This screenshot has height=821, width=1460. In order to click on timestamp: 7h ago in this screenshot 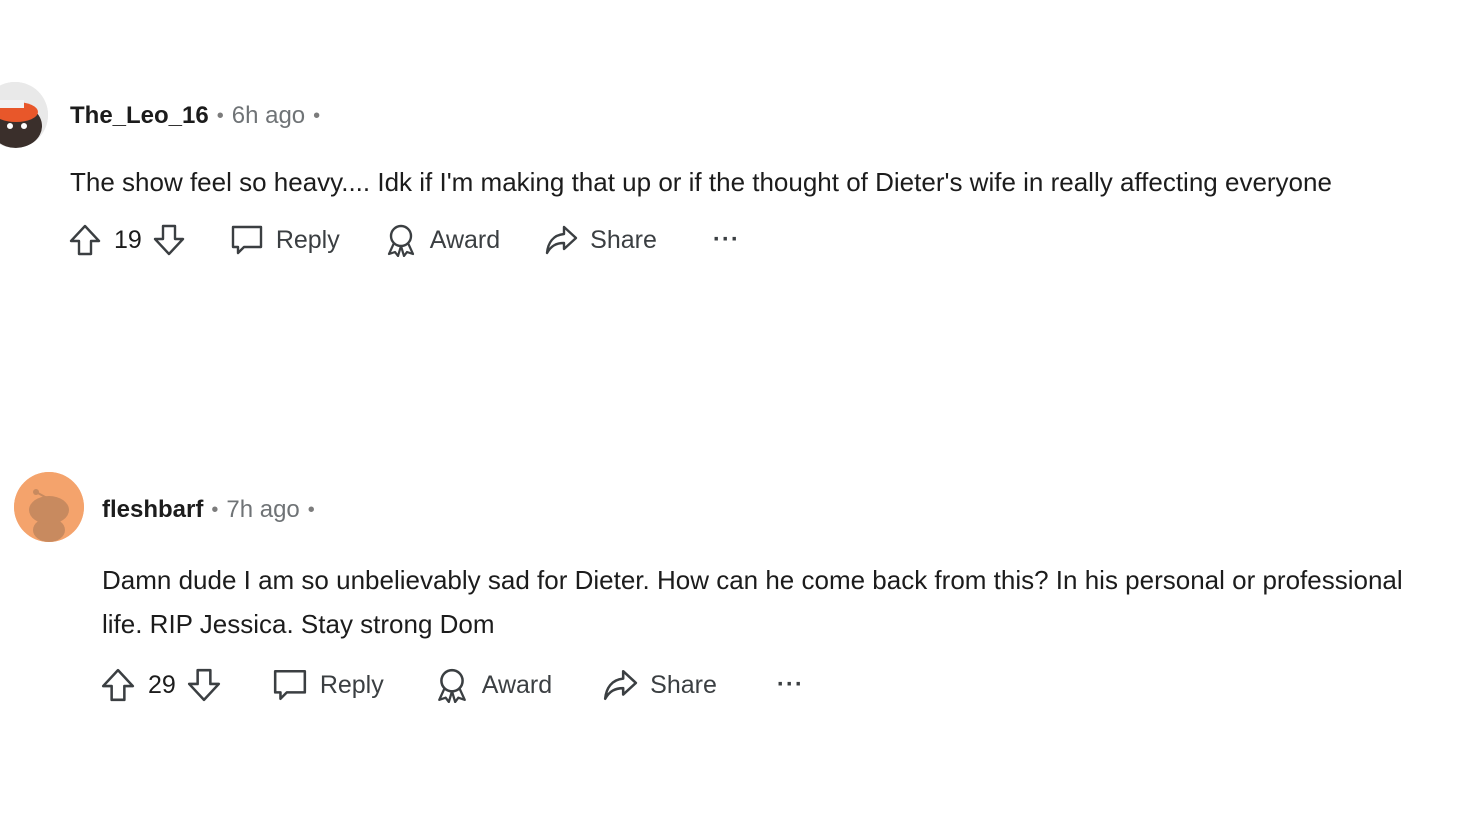, I will do `click(262, 510)`.